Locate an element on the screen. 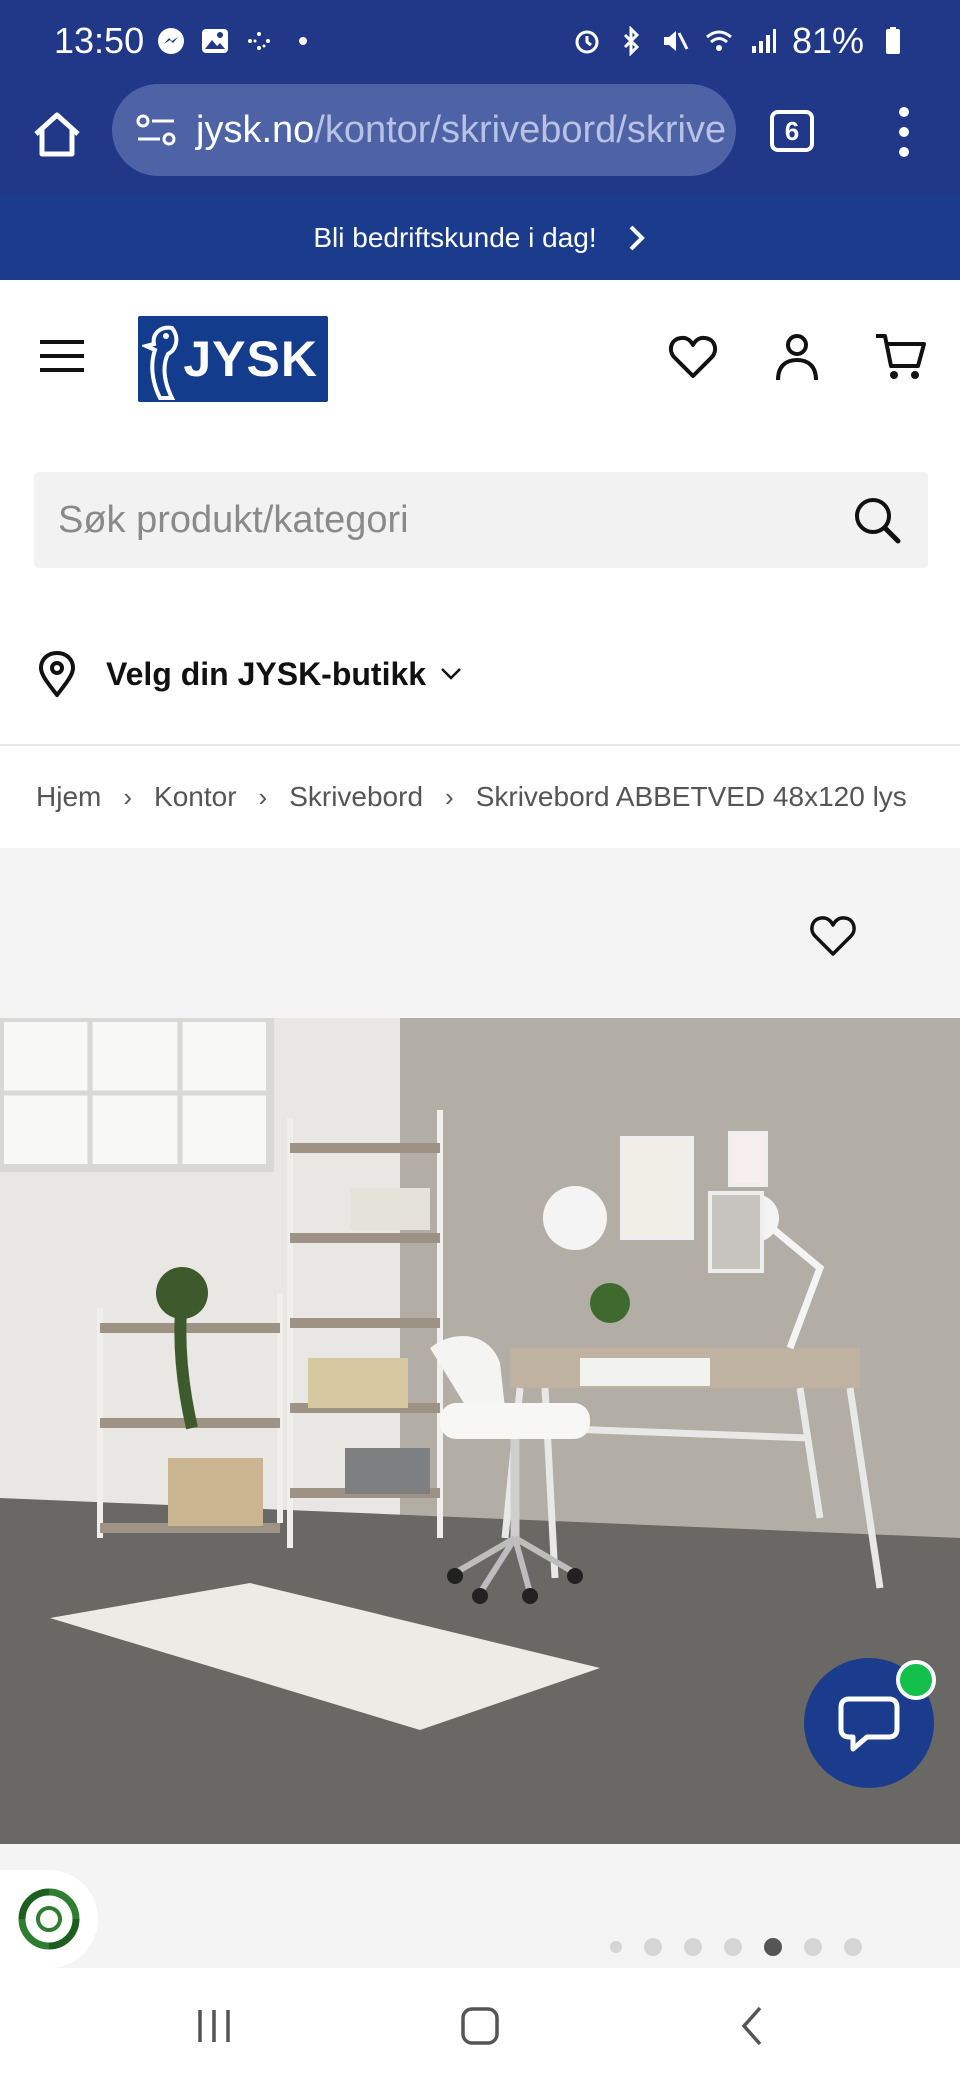  site-settings-icon is located at coordinates (156, 130).